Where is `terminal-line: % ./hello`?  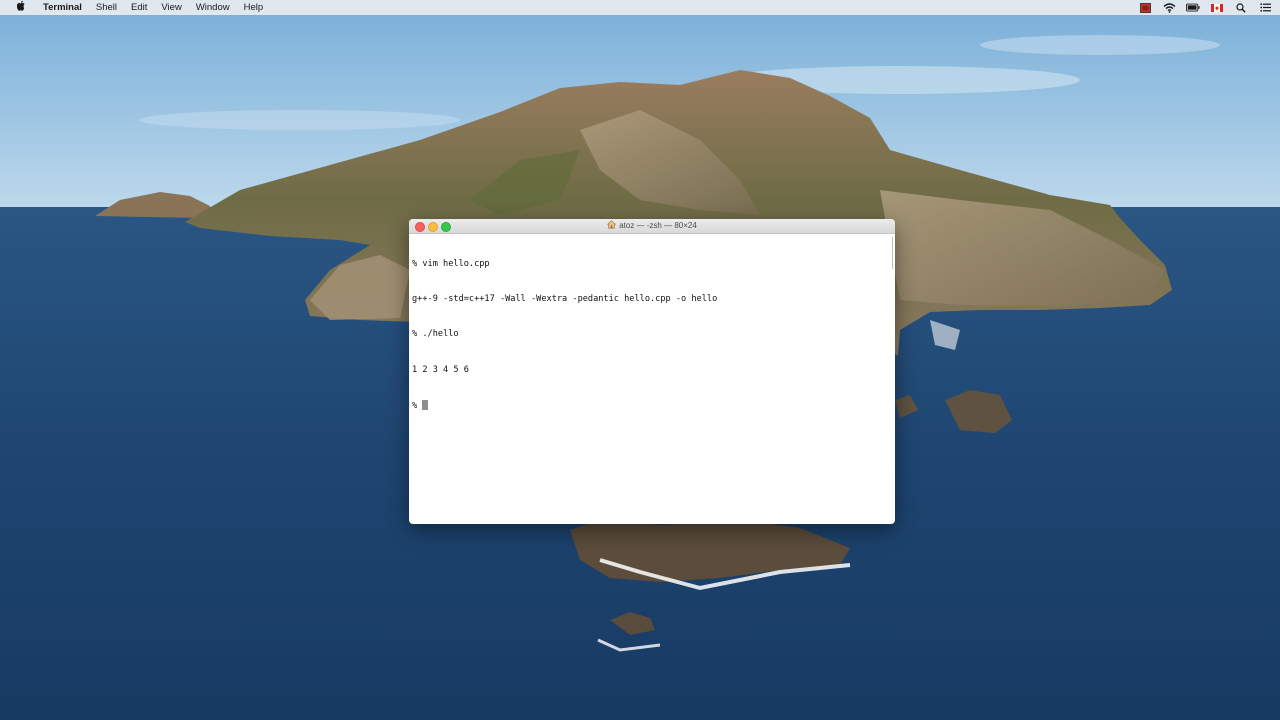 terminal-line: % ./hello is located at coordinates (435, 334).